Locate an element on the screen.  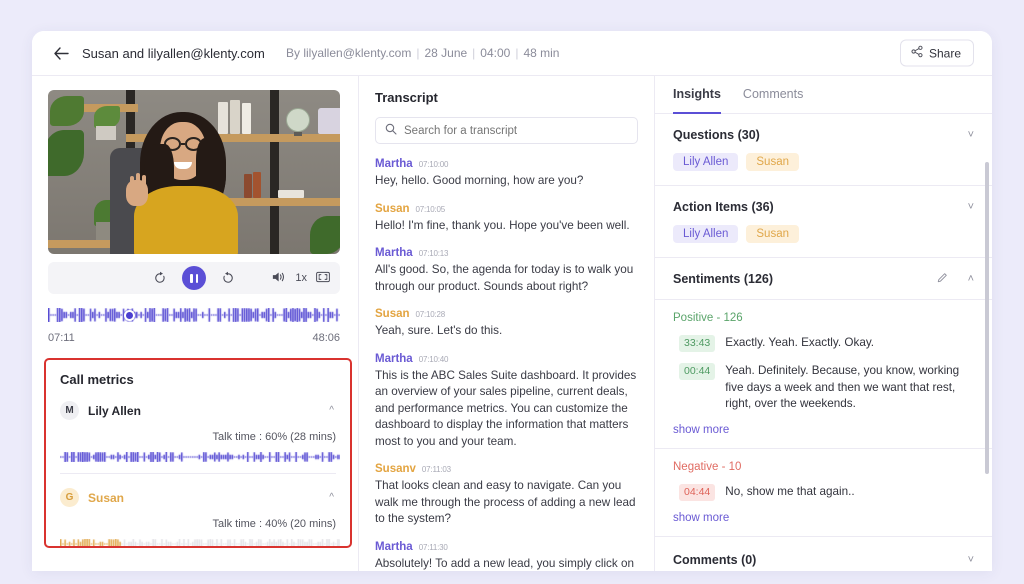
speaker-name: Lily Allen is located at coordinates (114, 410).